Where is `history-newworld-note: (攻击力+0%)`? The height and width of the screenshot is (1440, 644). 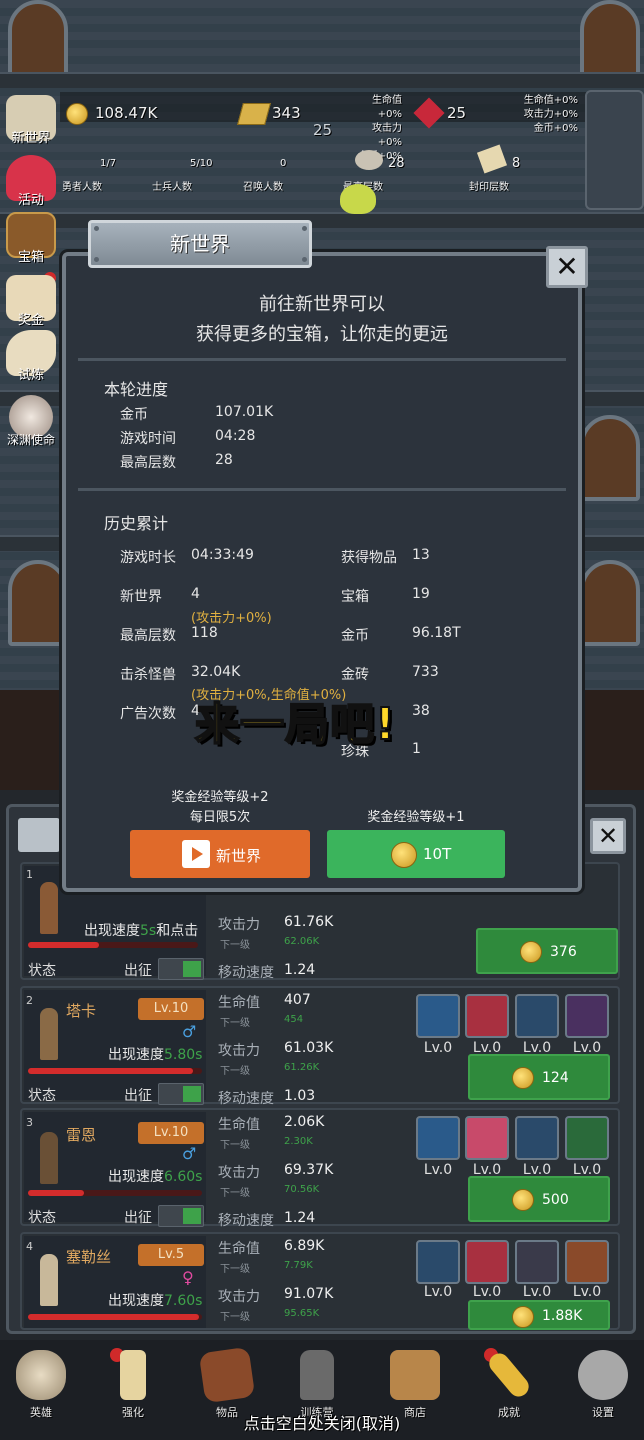
history-newworld-note: (攻击力+0%) is located at coordinates (231, 618).